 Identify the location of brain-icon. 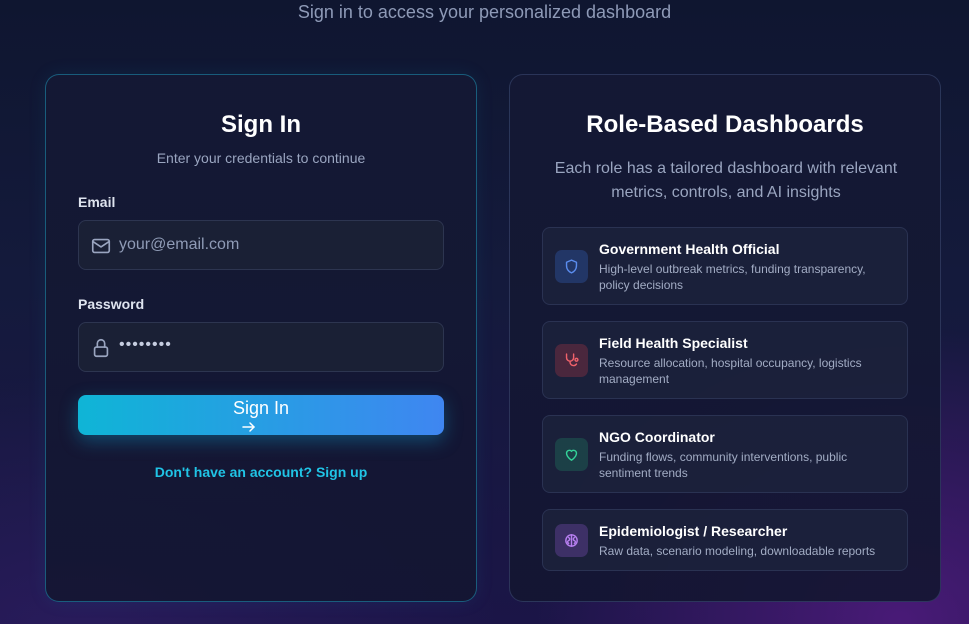
(571, 540).